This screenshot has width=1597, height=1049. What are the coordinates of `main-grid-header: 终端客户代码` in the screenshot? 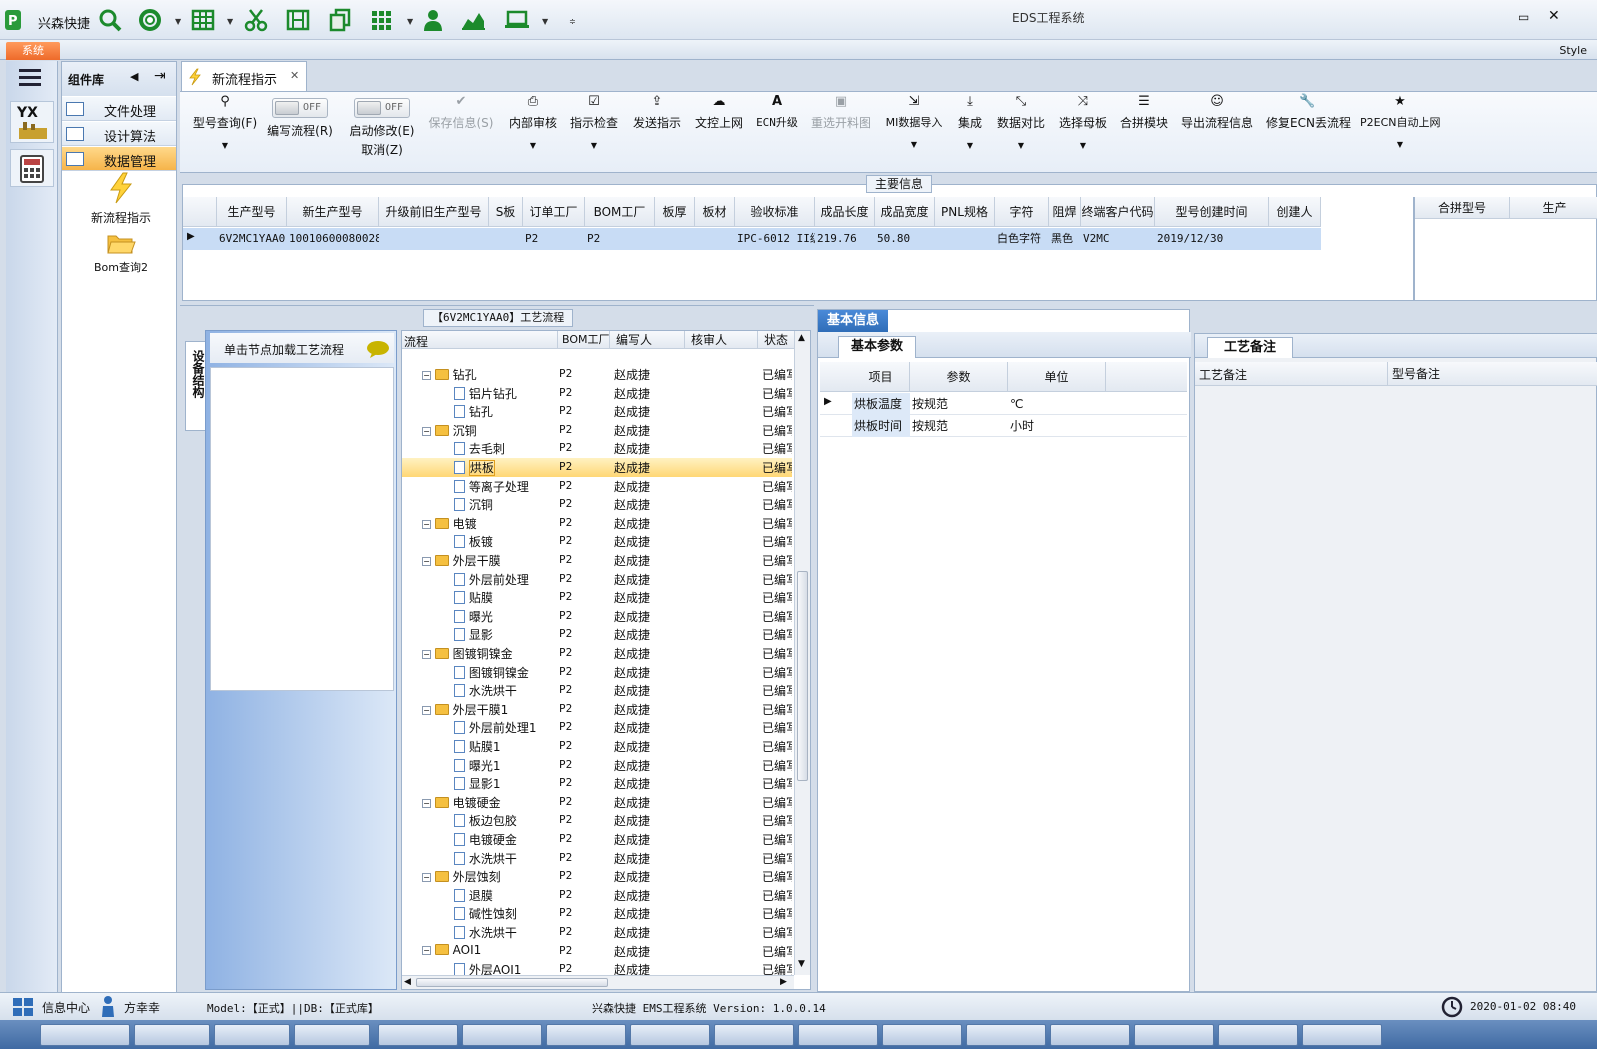 It's located at (1118, 212).